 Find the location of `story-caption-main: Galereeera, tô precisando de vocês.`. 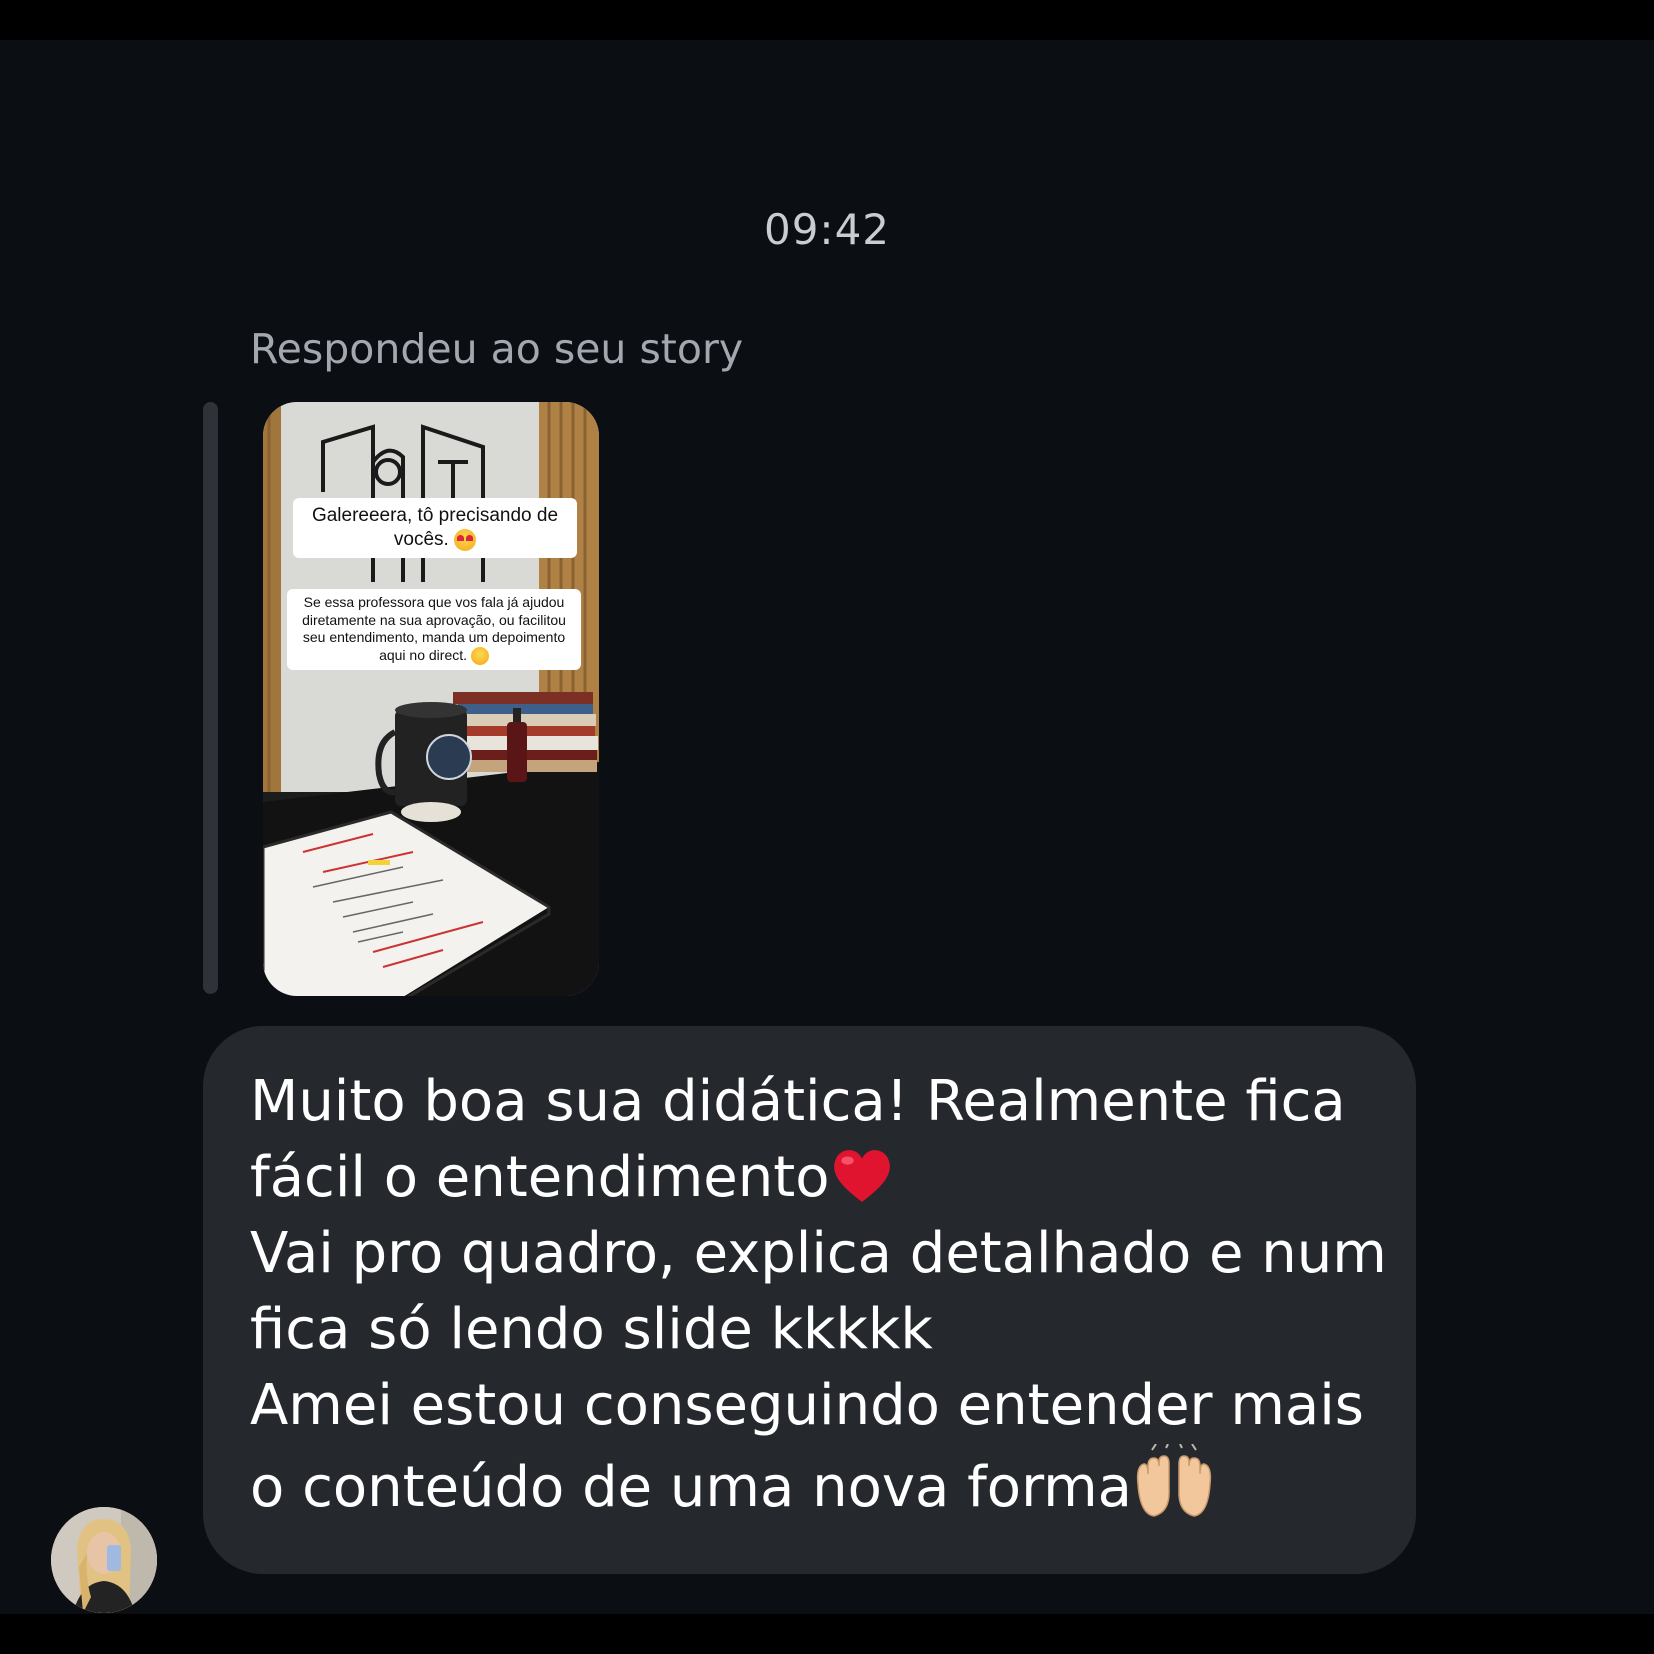

story-caption-main: Galereeera, tô precisando de vocês. is located at coordinates (435, 528).